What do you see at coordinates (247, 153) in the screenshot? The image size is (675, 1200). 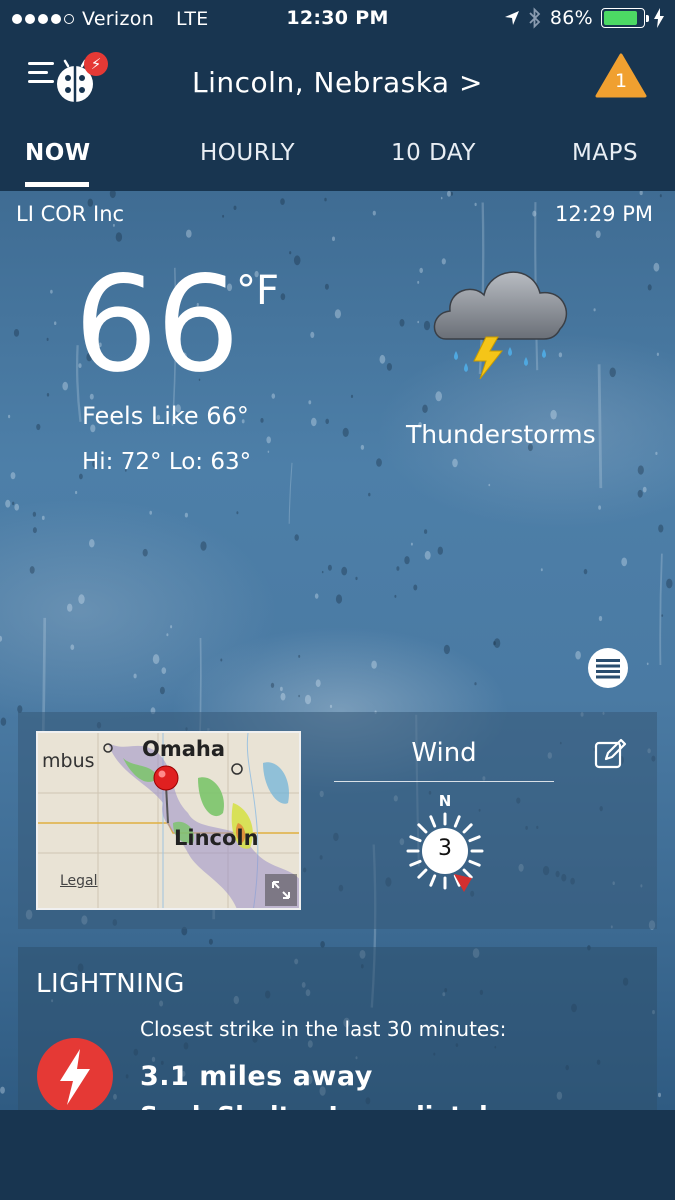 I see `tab-hourly: HOURLY` at bounding box center [247, 153].